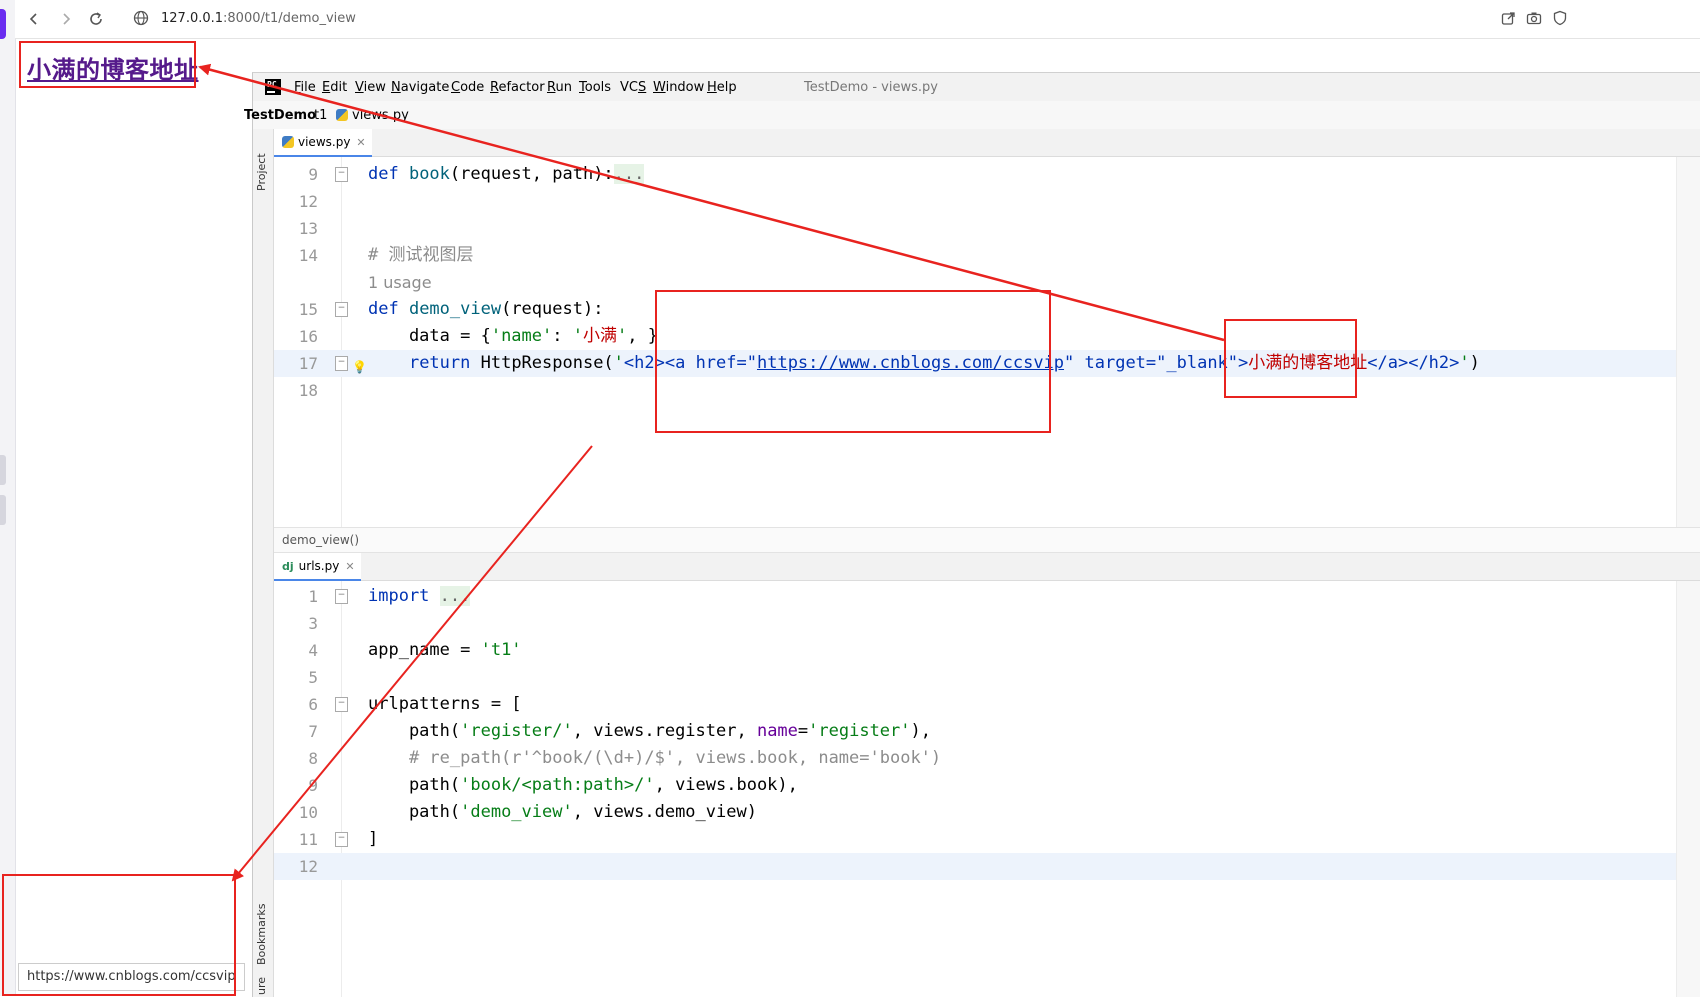 This screenshot has width=1700, height=997. What do you see at coordinates (119, 935) in the screenshot?
I see `annotation-box-status` at bounding box center [119, 935].